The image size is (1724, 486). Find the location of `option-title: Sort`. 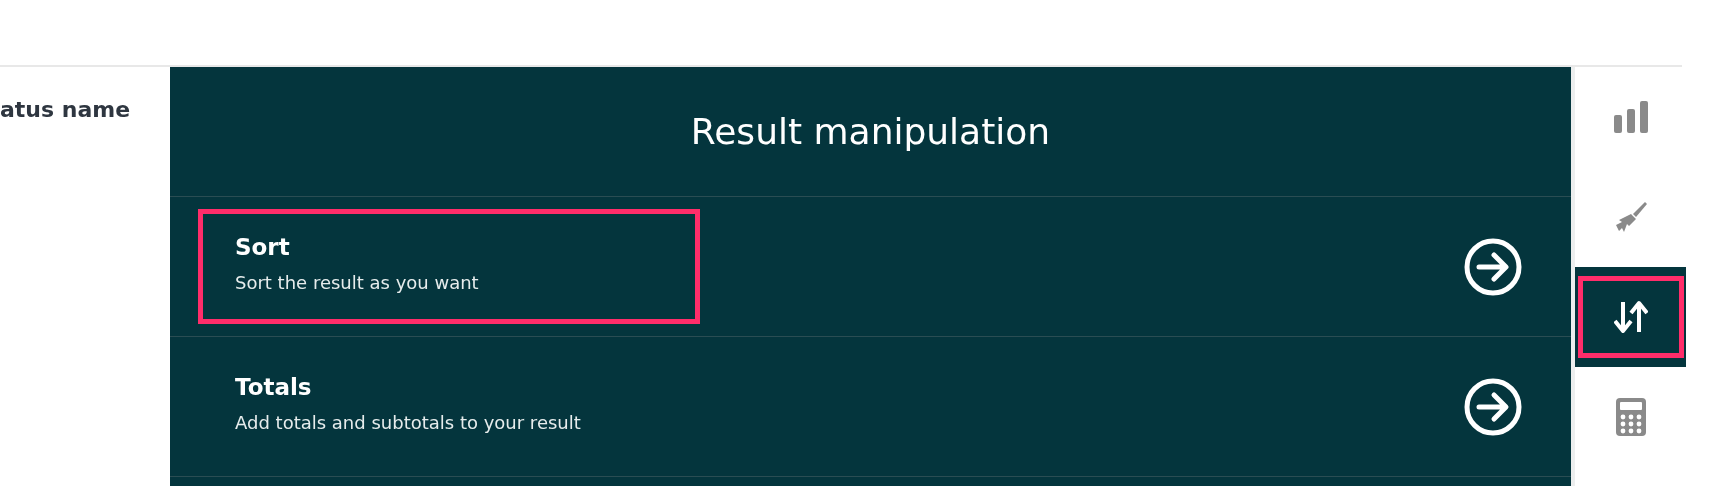

option-title: Sort is located at coordinates (263, 247).